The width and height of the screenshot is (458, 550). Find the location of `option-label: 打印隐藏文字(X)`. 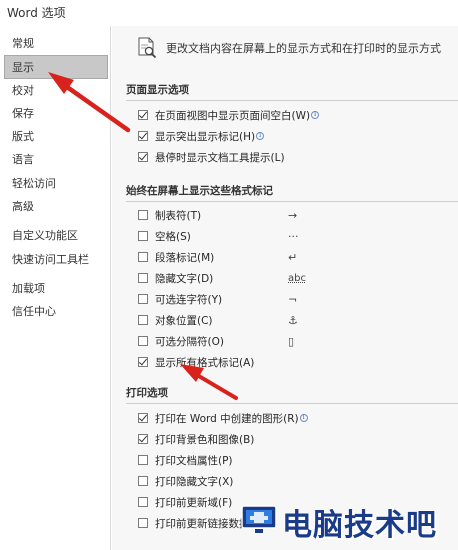

option-label: 打印隐藏文字(X) is located at coordinates (194, 482).